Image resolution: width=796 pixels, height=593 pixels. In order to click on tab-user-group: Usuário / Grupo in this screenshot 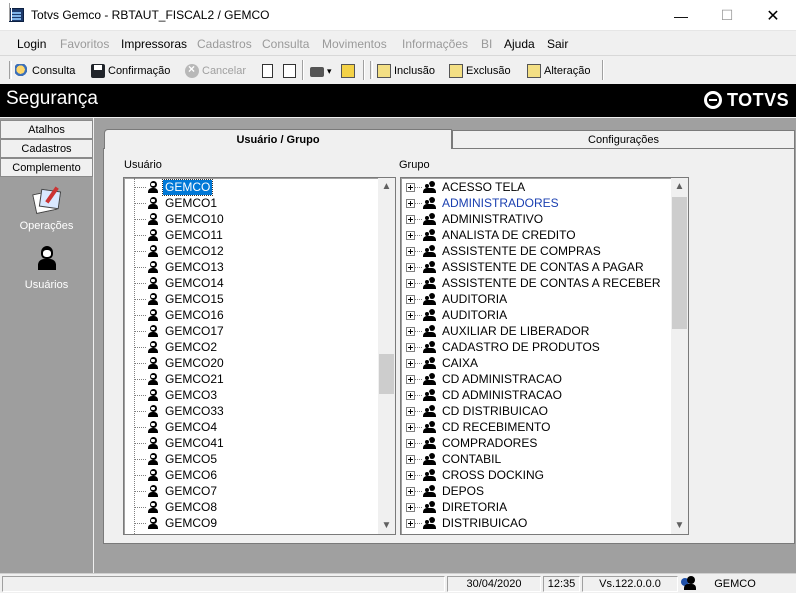, I will do `click(278, 139)`.